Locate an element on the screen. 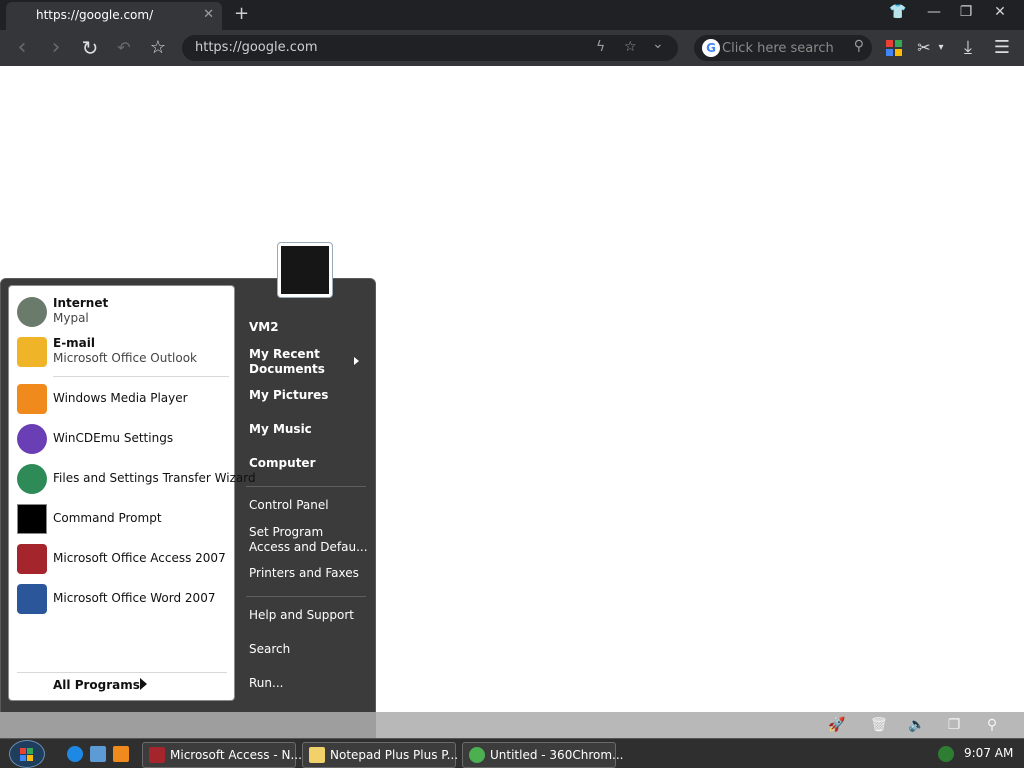 This screenshot has height=768, width=1024. program-name: Microsoft Office Access 2007 is located at coordinates (139, 558).